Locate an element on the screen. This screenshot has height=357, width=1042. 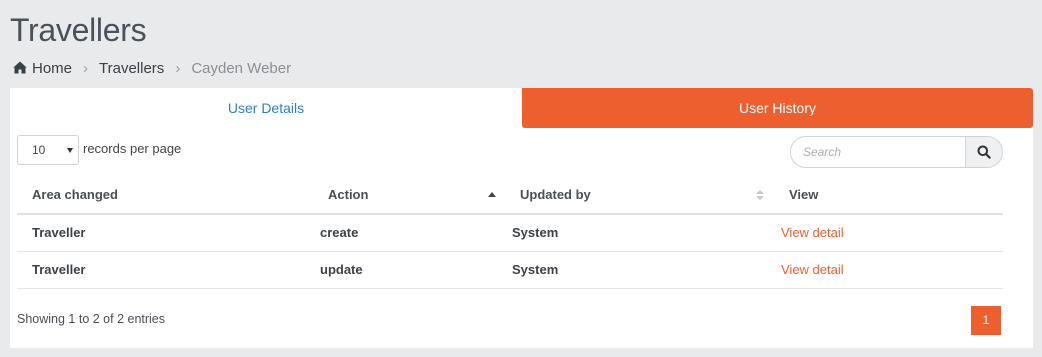
tab-bar: User Details User History is located at coordinates (521, 108).